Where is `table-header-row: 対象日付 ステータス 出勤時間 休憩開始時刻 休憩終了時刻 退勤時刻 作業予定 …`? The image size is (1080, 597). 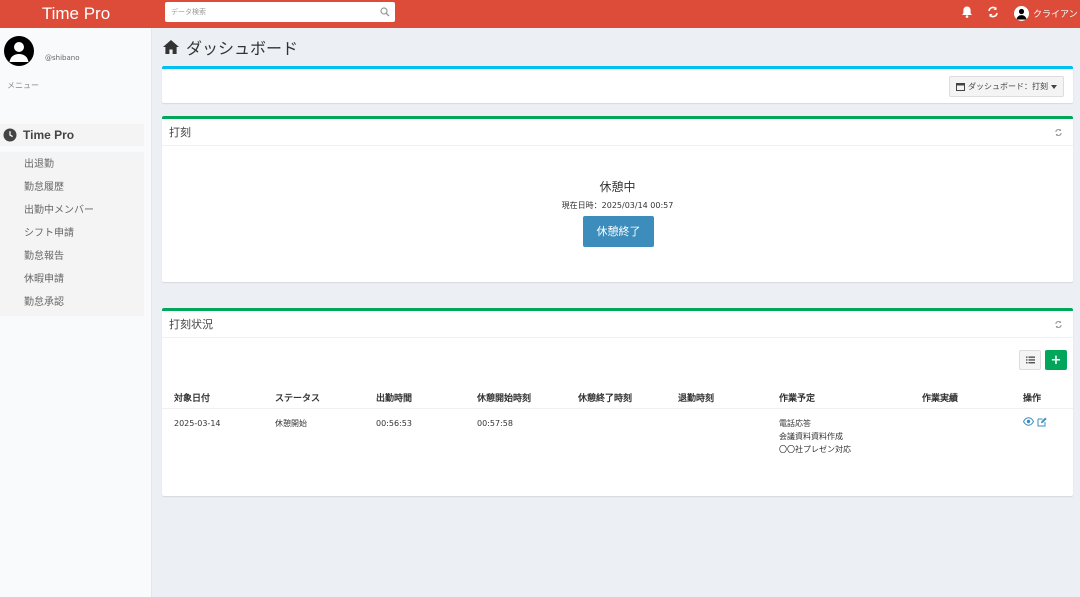 table-header-row: 対象日付 ステータス 出勤時間 休憩開始時刻 休憩終了時刻 退勤時刻 作業予定 … is located at coordinates (617, 397).